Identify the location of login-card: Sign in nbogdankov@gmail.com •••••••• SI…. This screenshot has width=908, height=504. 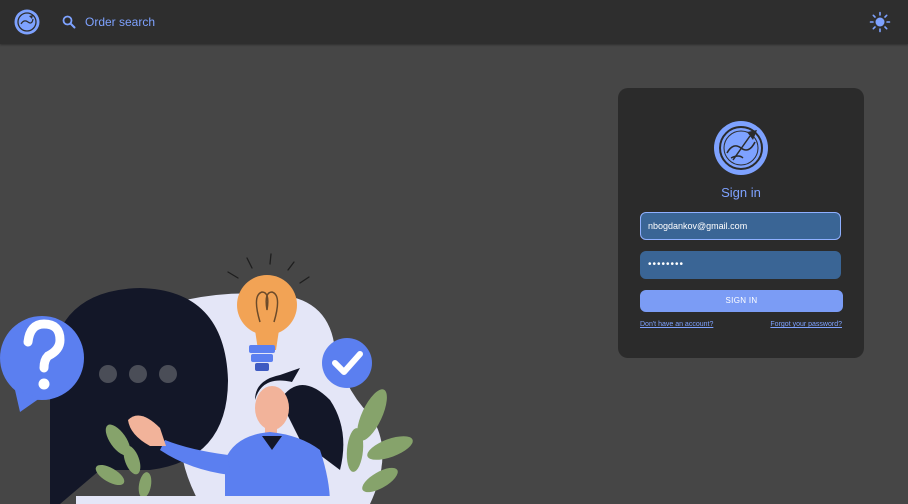
(741, 223).